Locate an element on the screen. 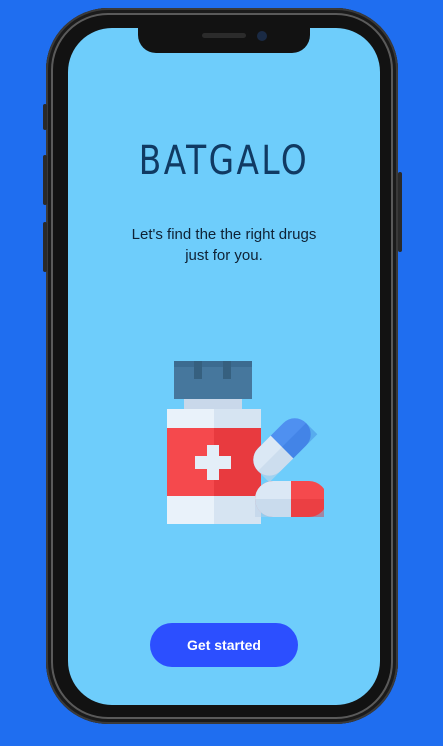  bottle-neck is located at coordinates (213, 404).